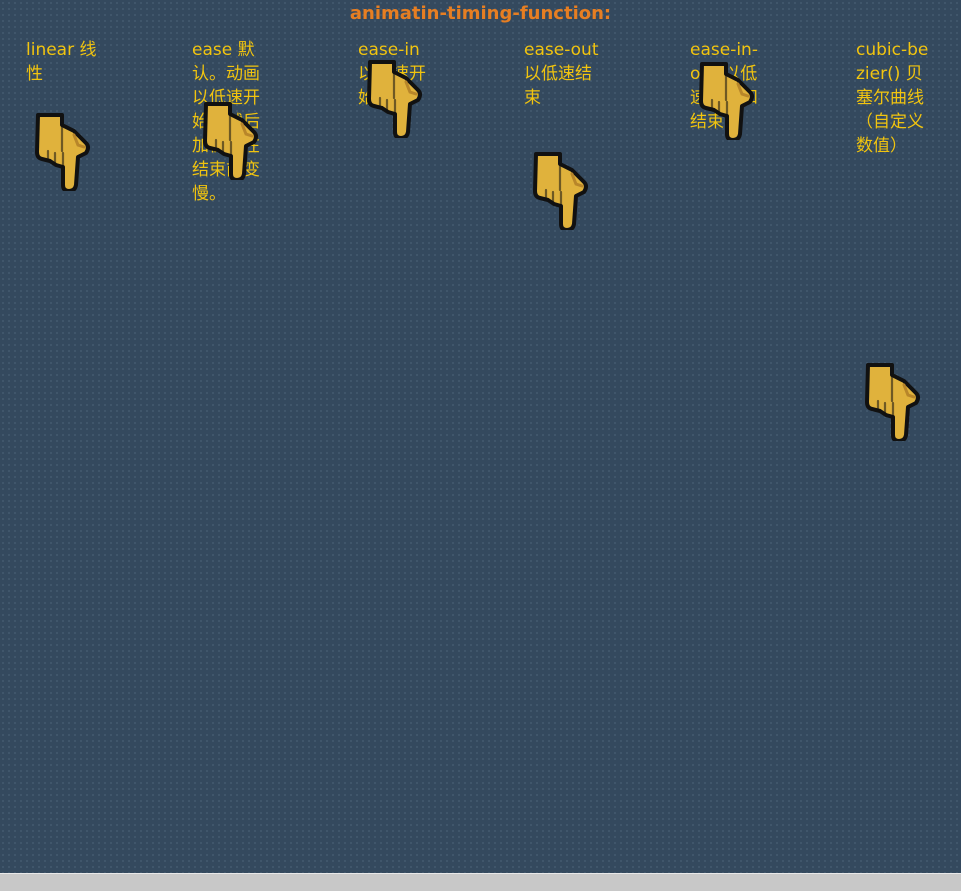 Image resolution: width=961 pixels, height=891 pixels. Describe the element at coordinates (765, 448) in the screenshot. I see `column-ease-in-out: ease-in-out 以低速开始和结束` at that location.